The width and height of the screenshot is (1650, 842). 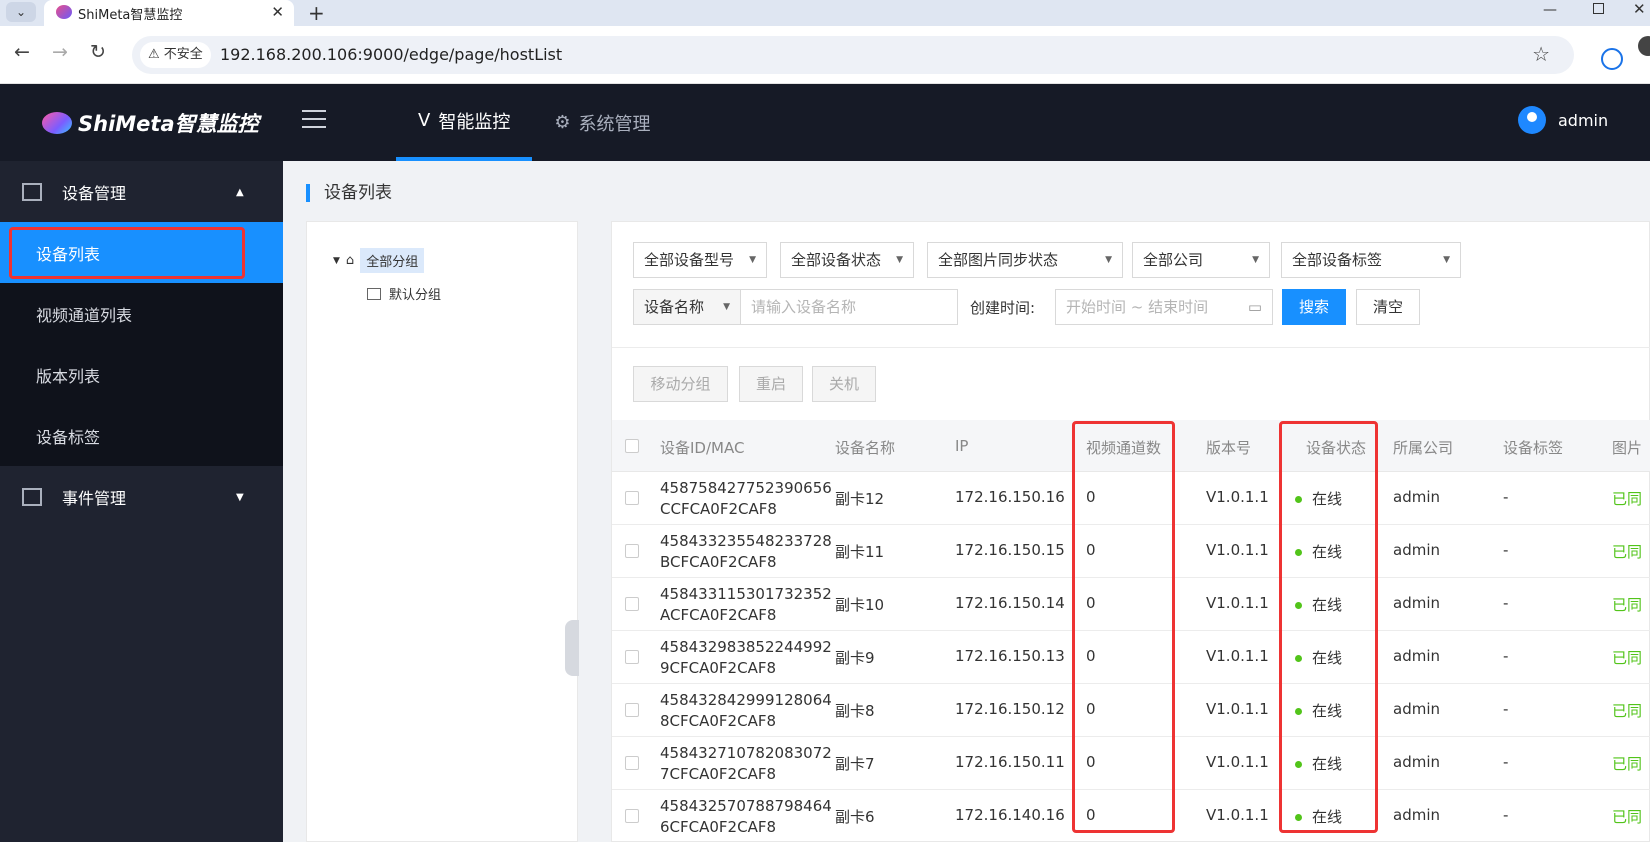 I want to click on search-button: 搜索, so click(x=1314, y=307).